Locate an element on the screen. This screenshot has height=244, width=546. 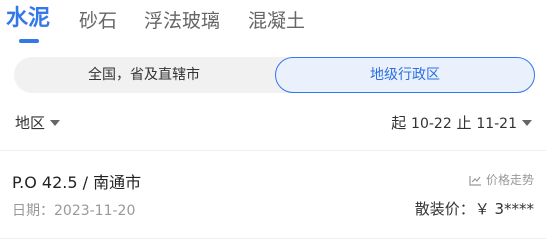
region-filter: 地区 is located at coordinates (38, 122).